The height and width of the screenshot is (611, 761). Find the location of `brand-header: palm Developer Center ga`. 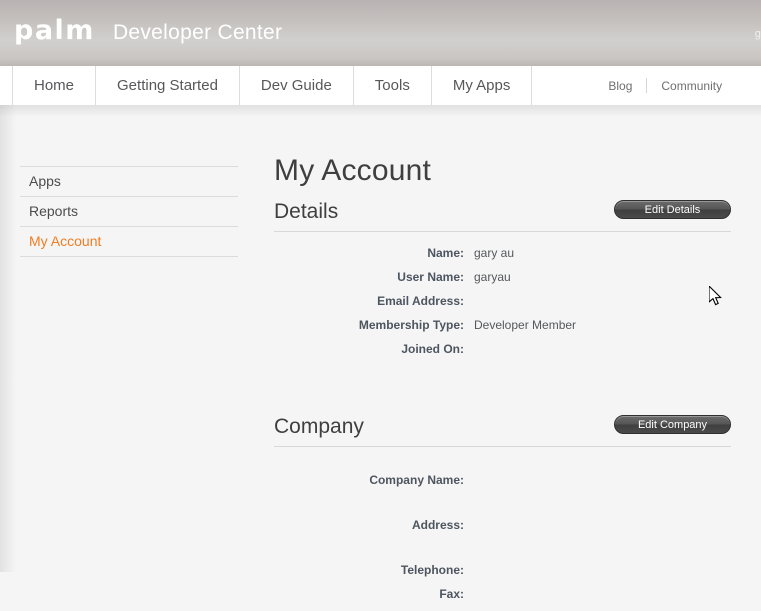

brand-header: palm Developer Center ga is located at coordinates (380, 33).